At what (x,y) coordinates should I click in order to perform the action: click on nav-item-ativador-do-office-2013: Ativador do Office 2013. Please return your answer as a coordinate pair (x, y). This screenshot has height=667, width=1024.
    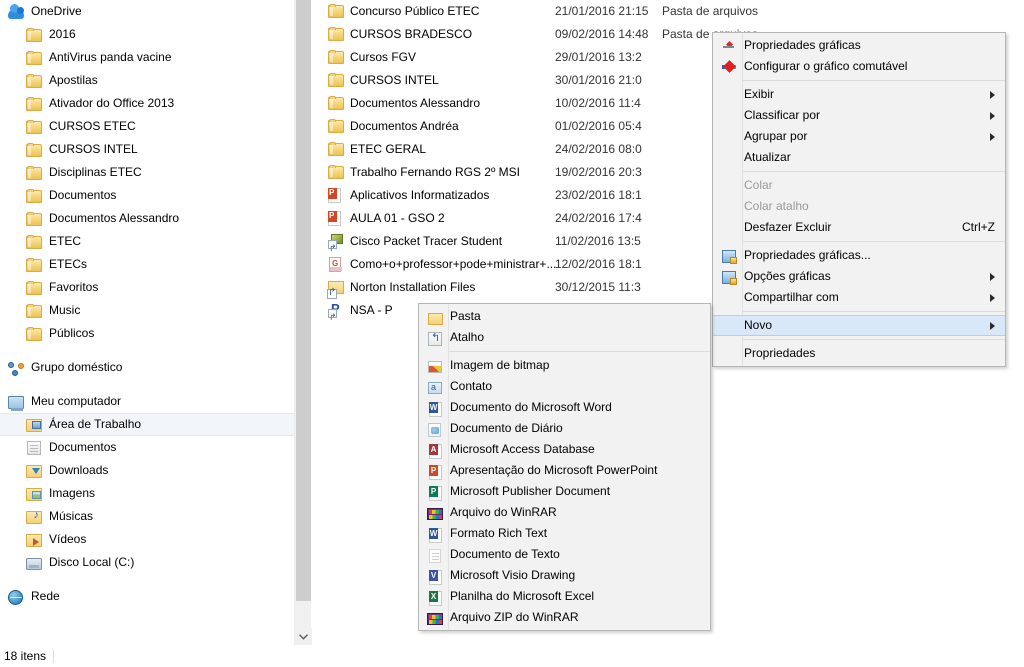
    Looking at the image, I should click on (147, 103).